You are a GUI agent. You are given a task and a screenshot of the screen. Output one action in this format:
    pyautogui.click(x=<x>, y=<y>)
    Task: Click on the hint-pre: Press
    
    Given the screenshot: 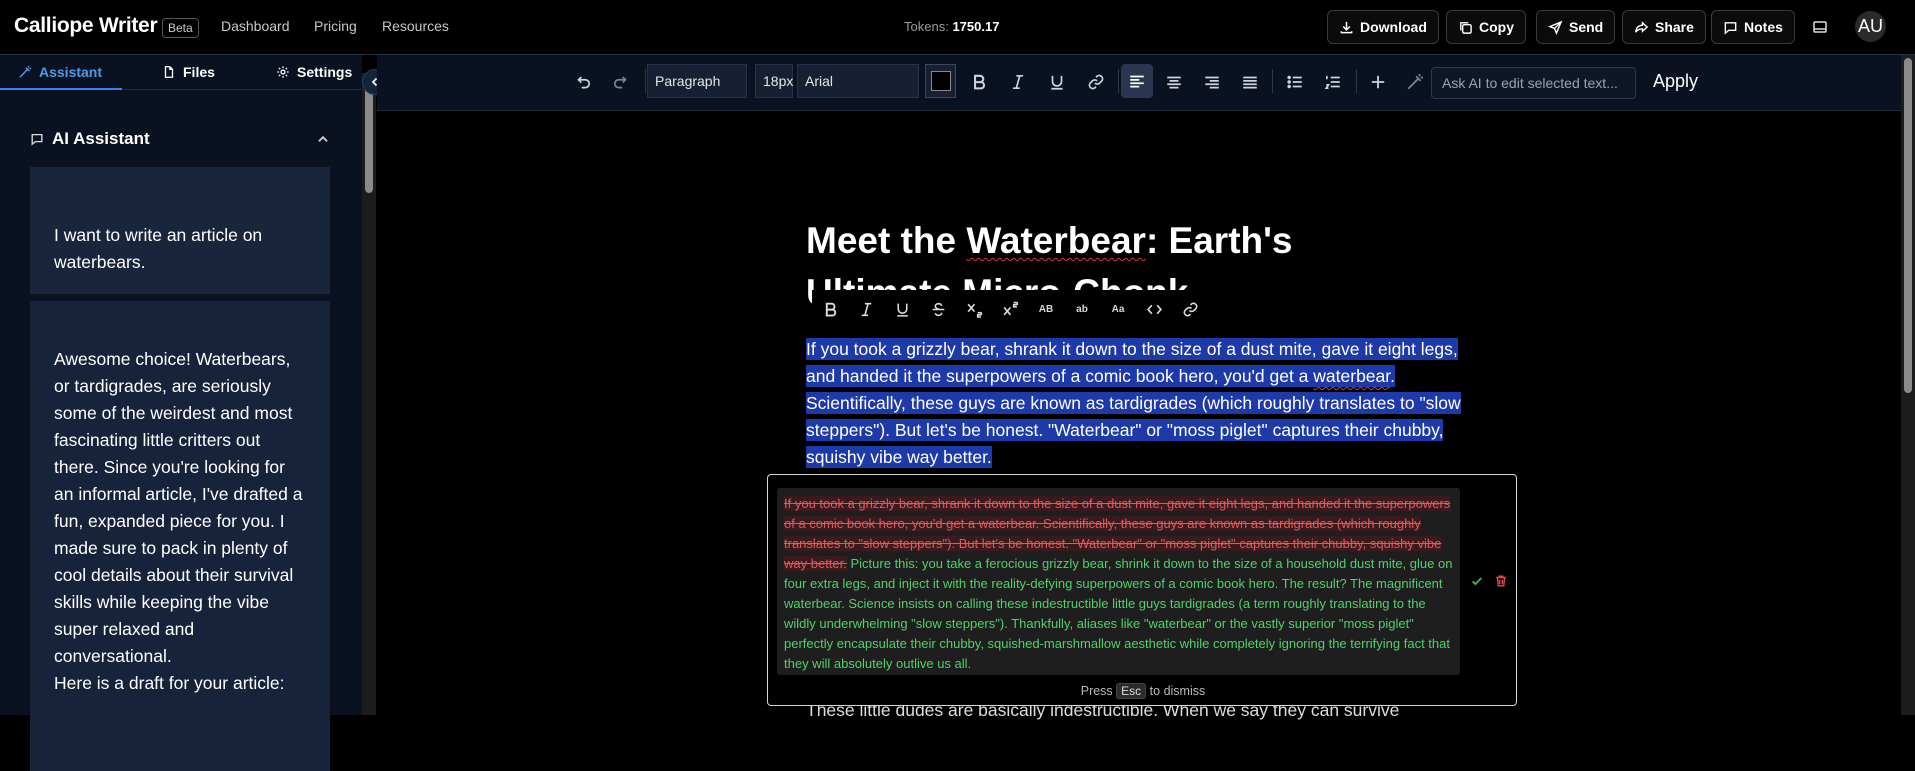 What is the action you would take?
    pyautogui.click(x=1096, y=691)
    